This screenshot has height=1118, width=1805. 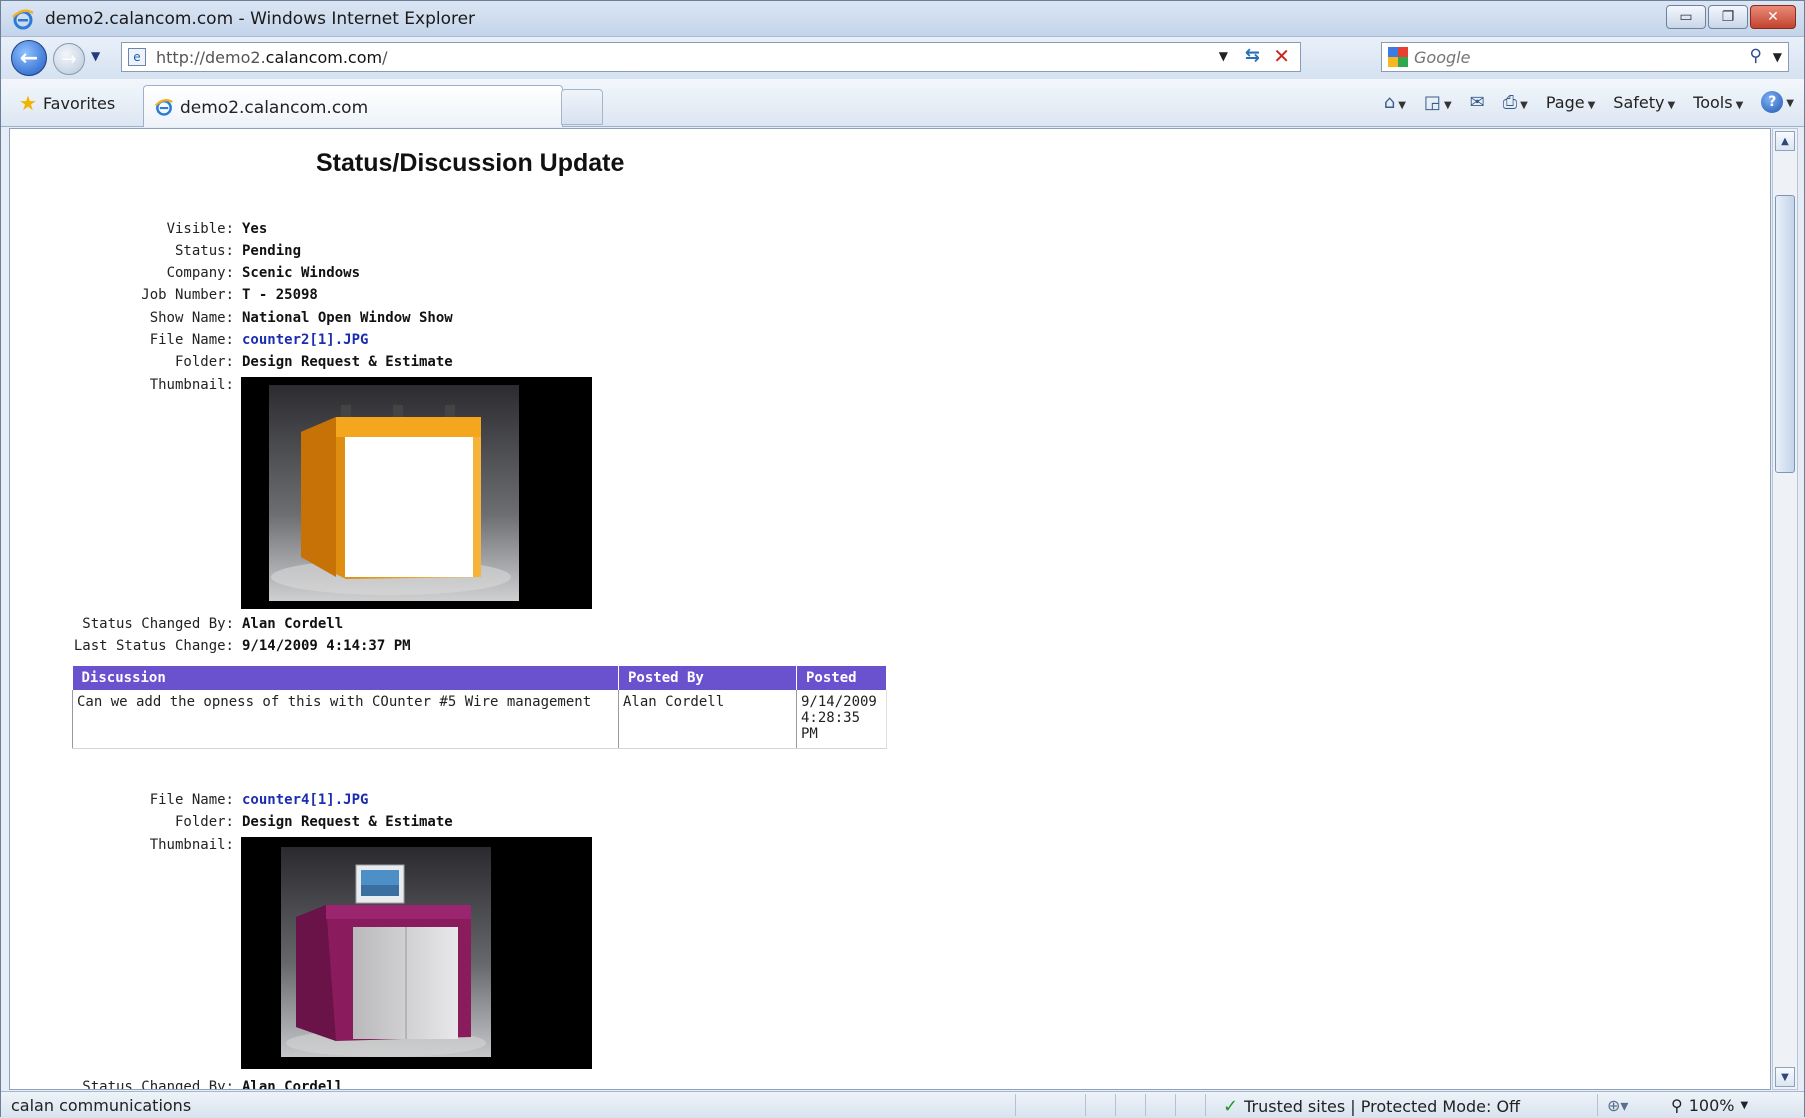 What do you see at coordinates (274, 108) in the screenshot?
I see `tab-title: demo2.calancom.com` at bounding box center [274, 108].